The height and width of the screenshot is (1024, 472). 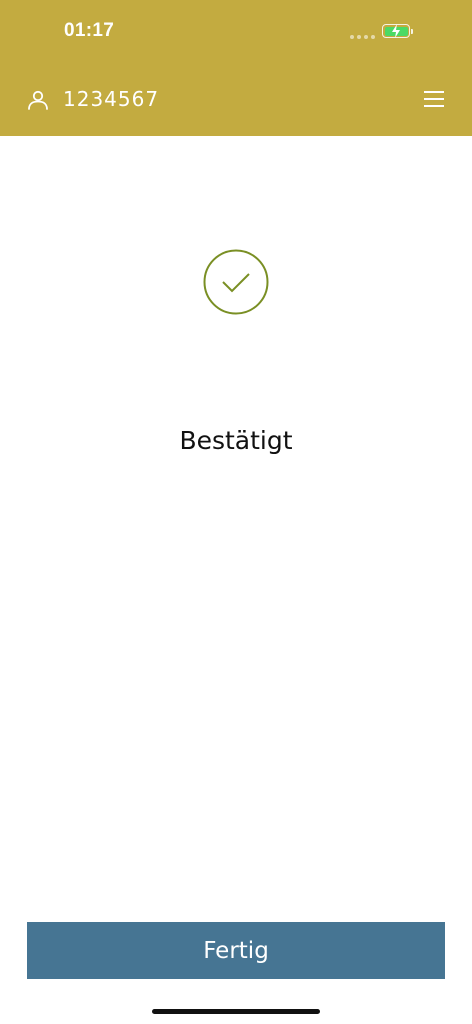 I want to click on signal-strength-icon, so click(x=362, y=37).